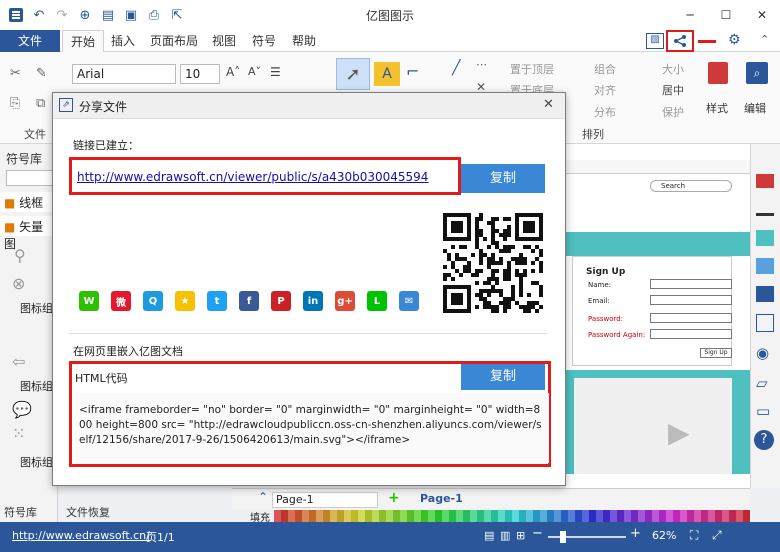  I want to click on mic-icon: ⚲, so click(20, 255).